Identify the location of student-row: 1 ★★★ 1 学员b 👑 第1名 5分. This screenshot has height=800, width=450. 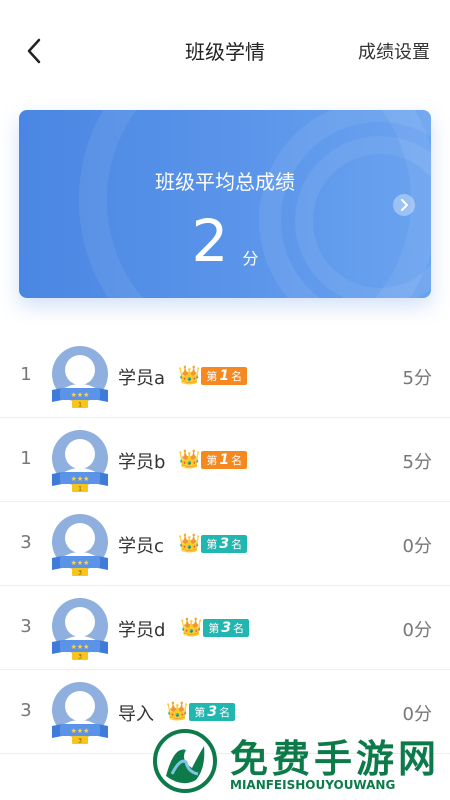
(225, 460).